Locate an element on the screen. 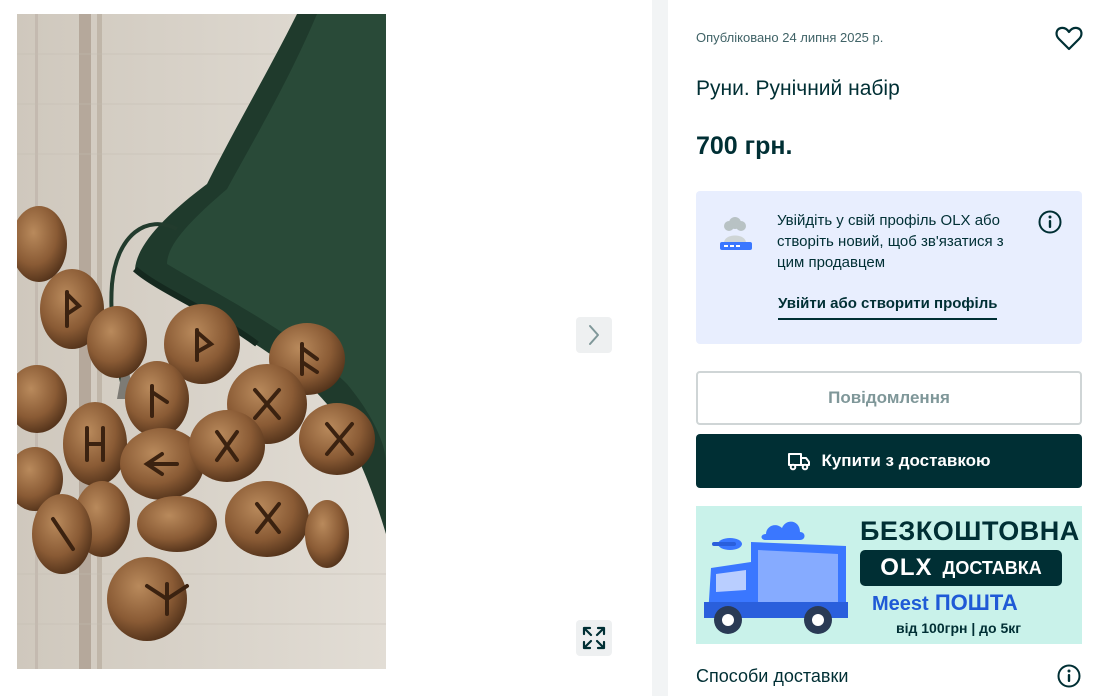  olx-delivery-badge: OLX ДОСТАВКА is located at coordinates (961, 568).